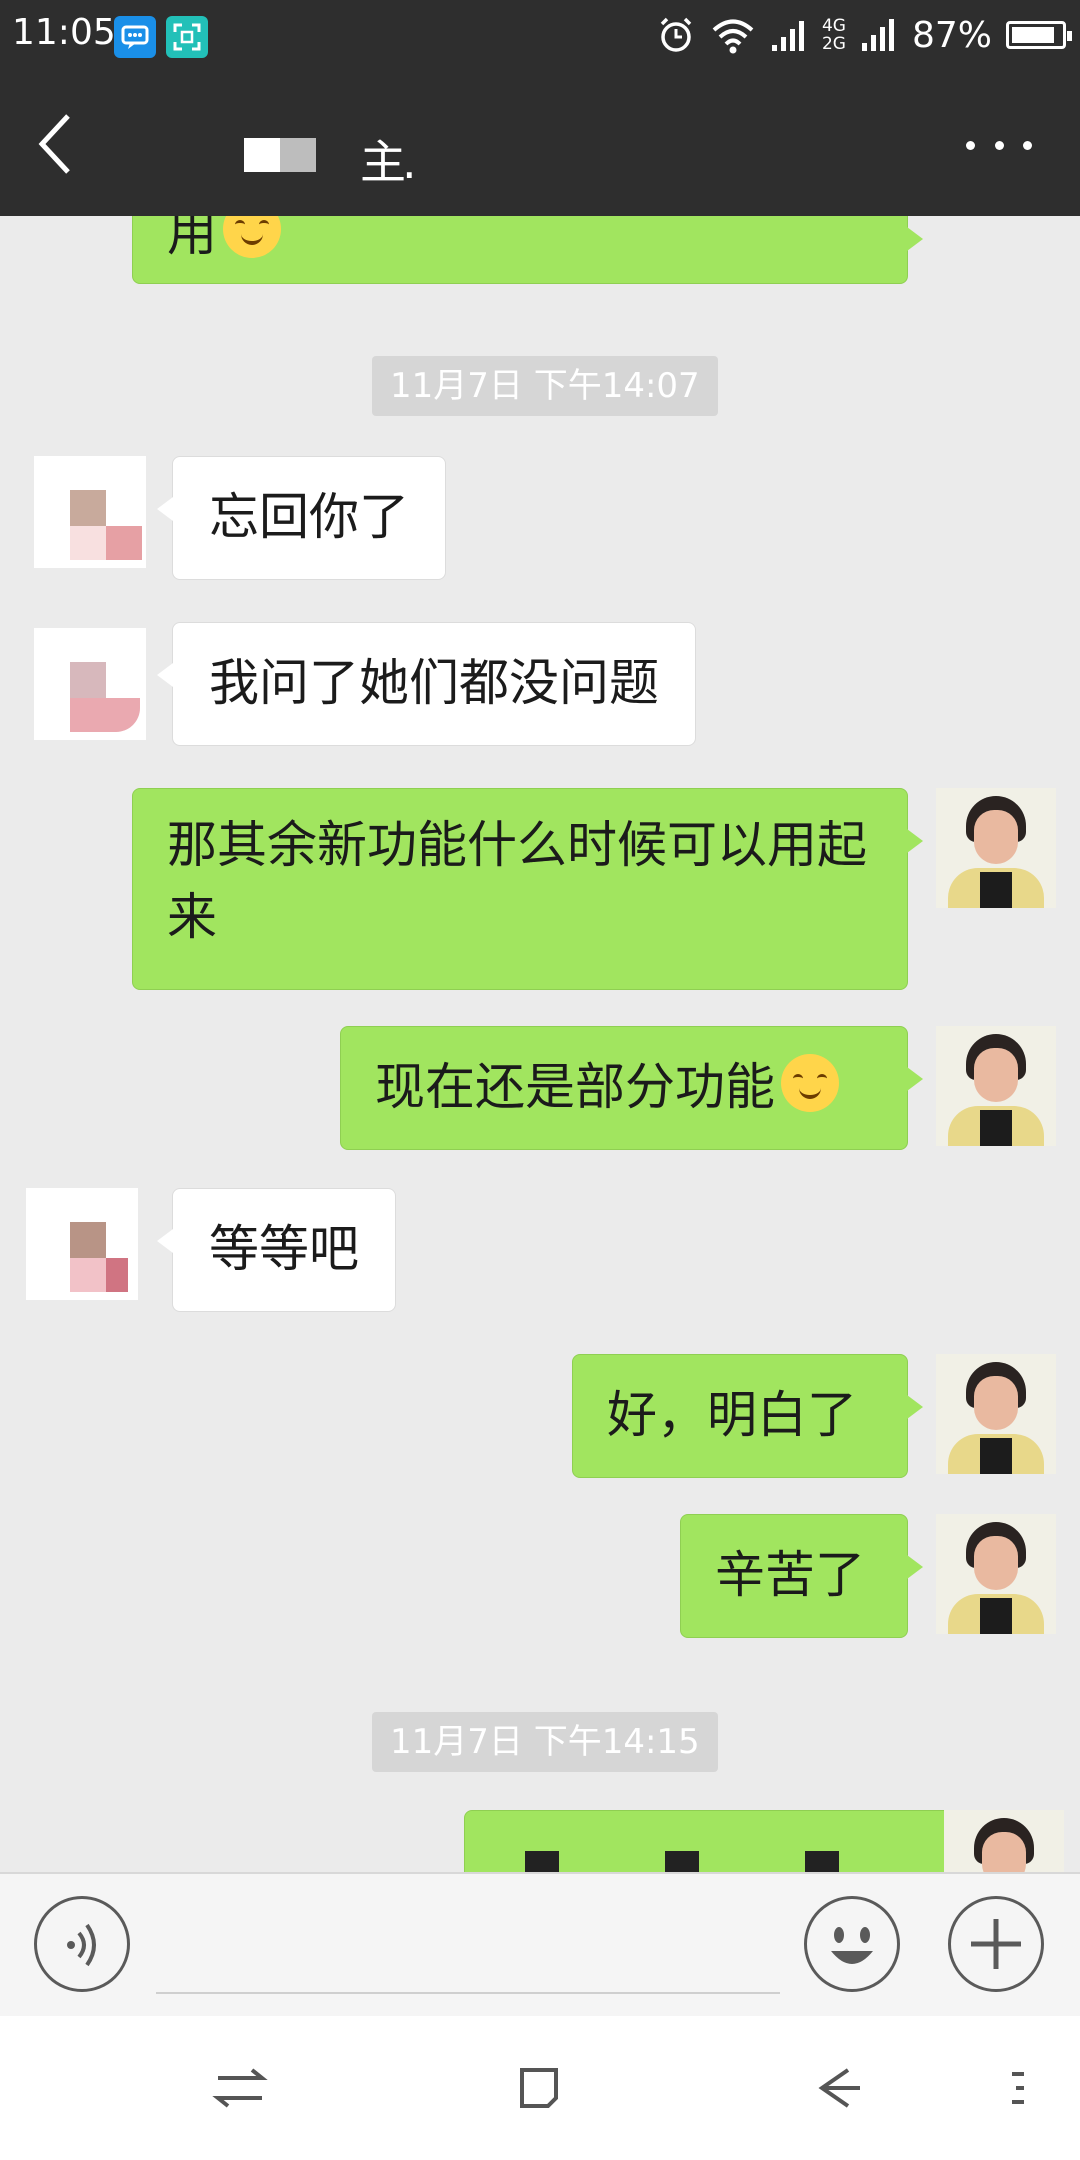 The height and width of the screenshot is (2160, 1080). What do you see at coordinates (468, 1993) in the screenshot?
I see `message-input` at bounding box center [468, 1993].